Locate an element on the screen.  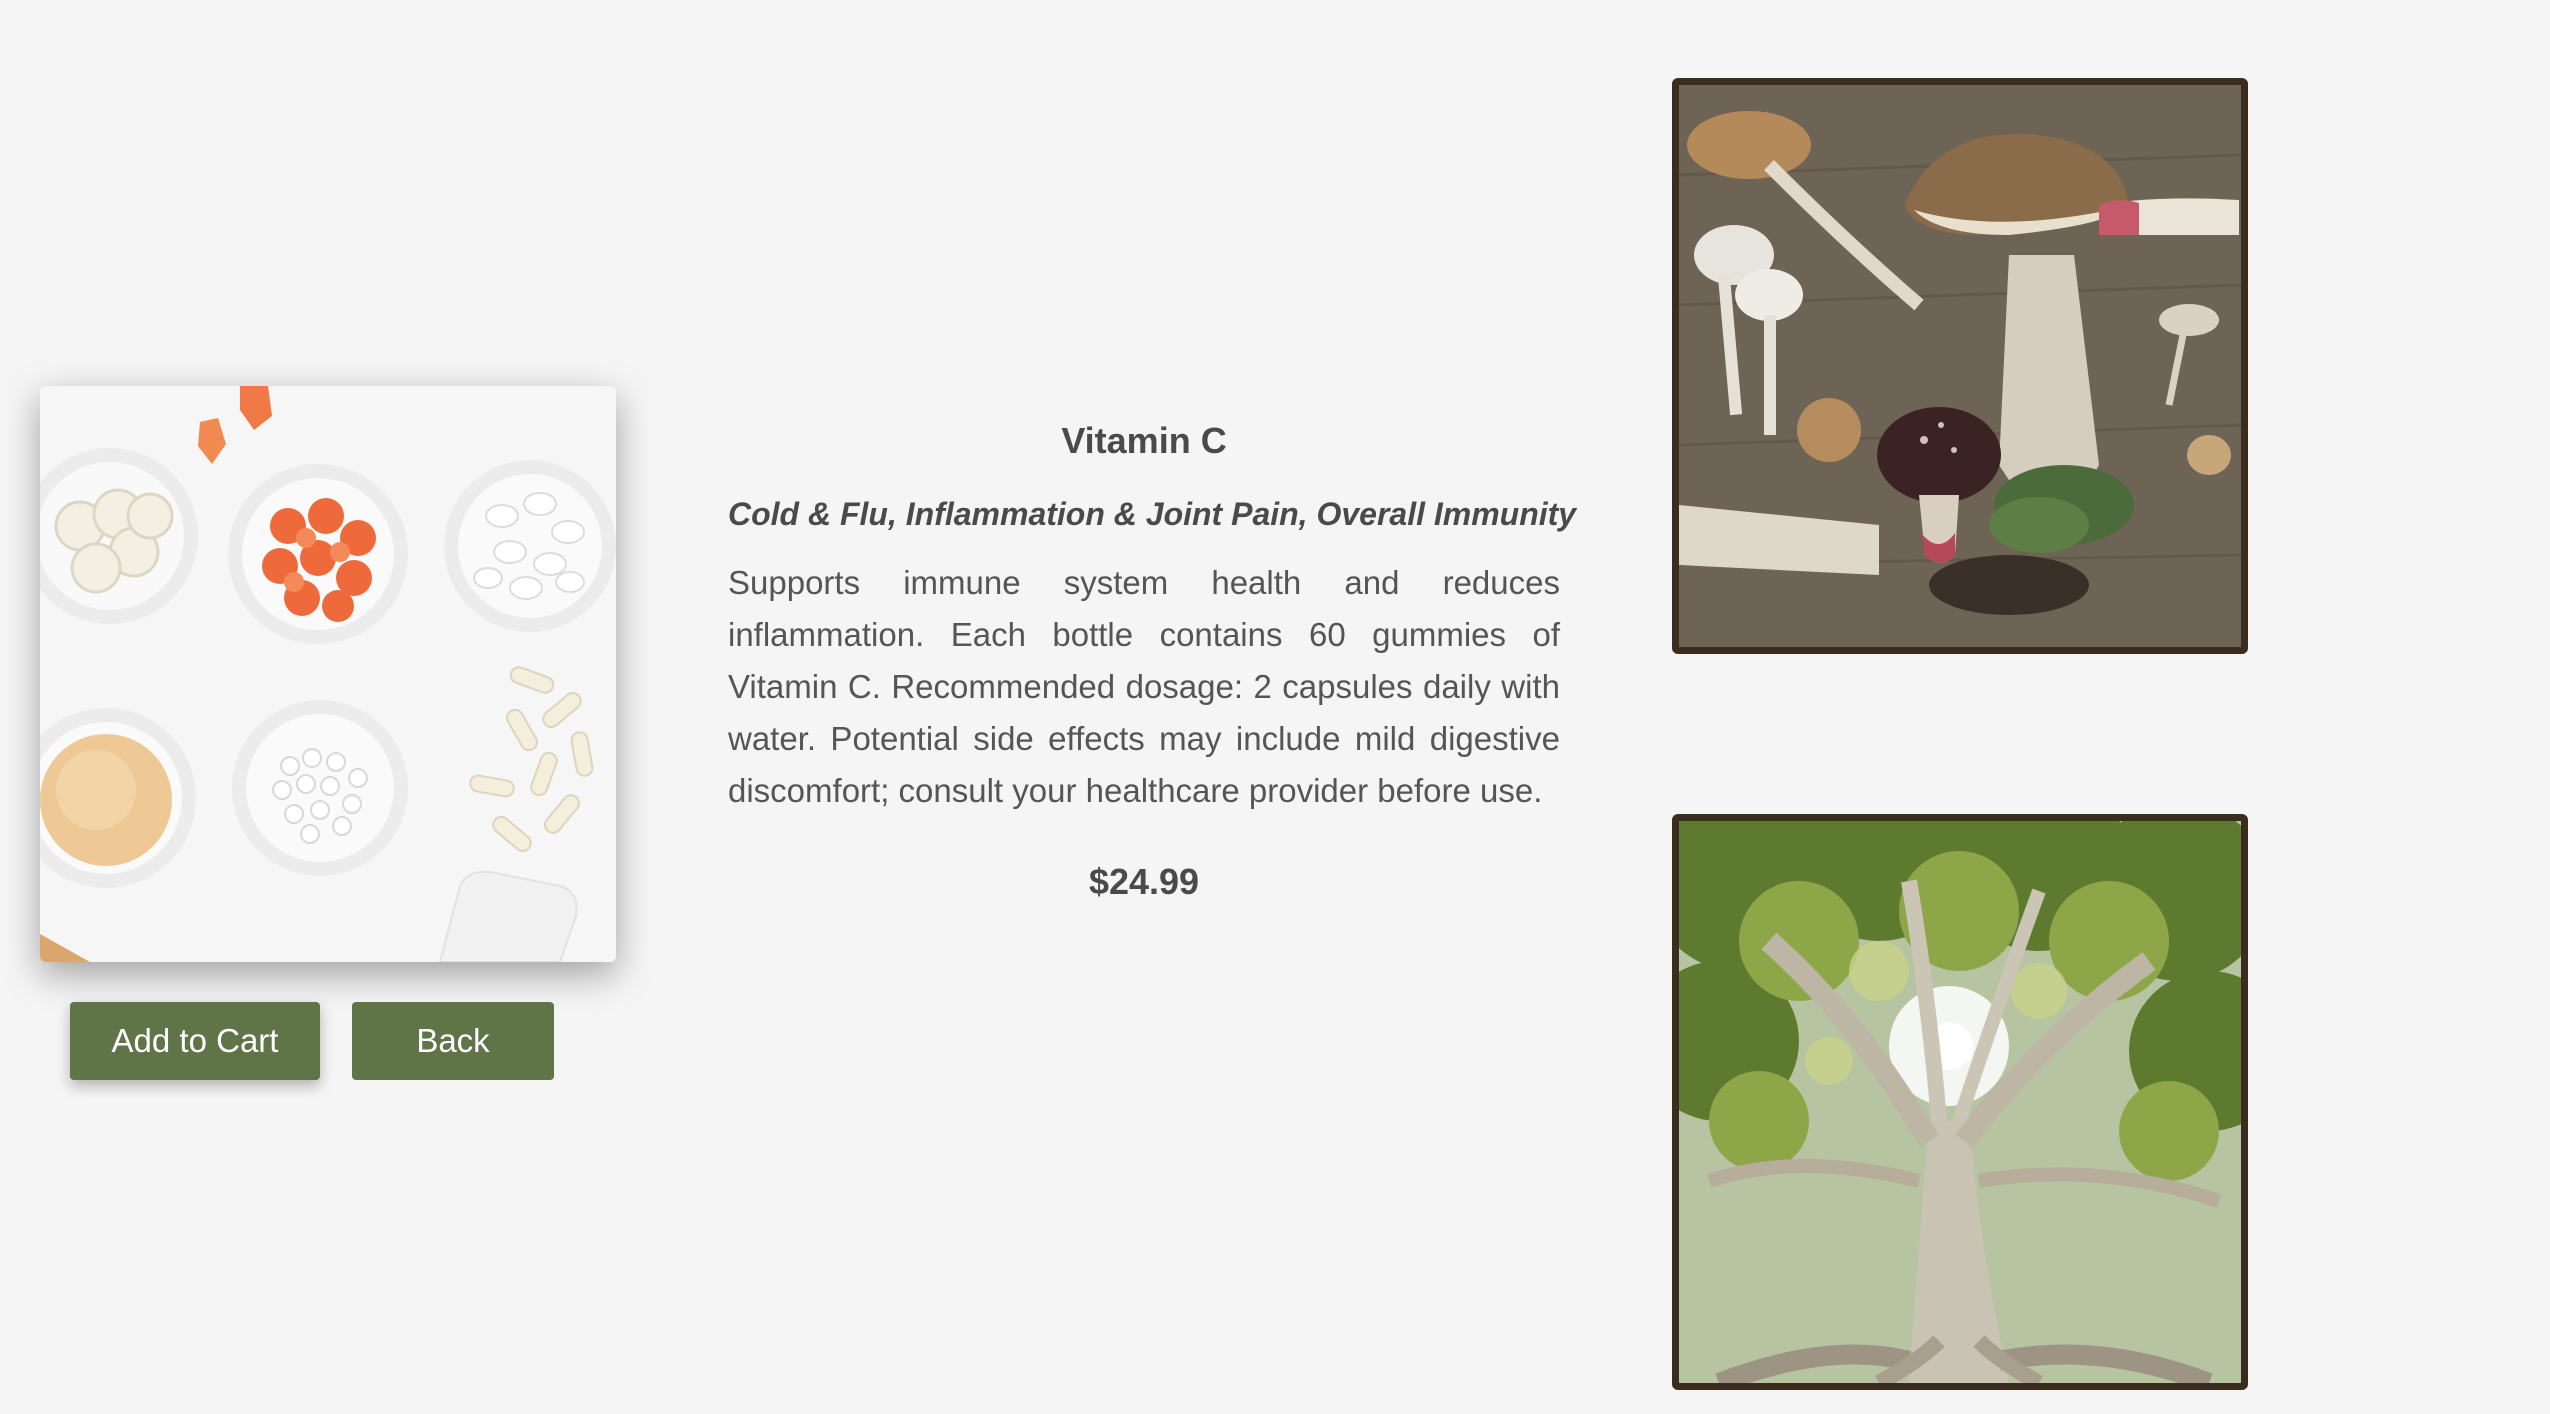
mushrooms-illustration is located at coordinates (1960, 366).